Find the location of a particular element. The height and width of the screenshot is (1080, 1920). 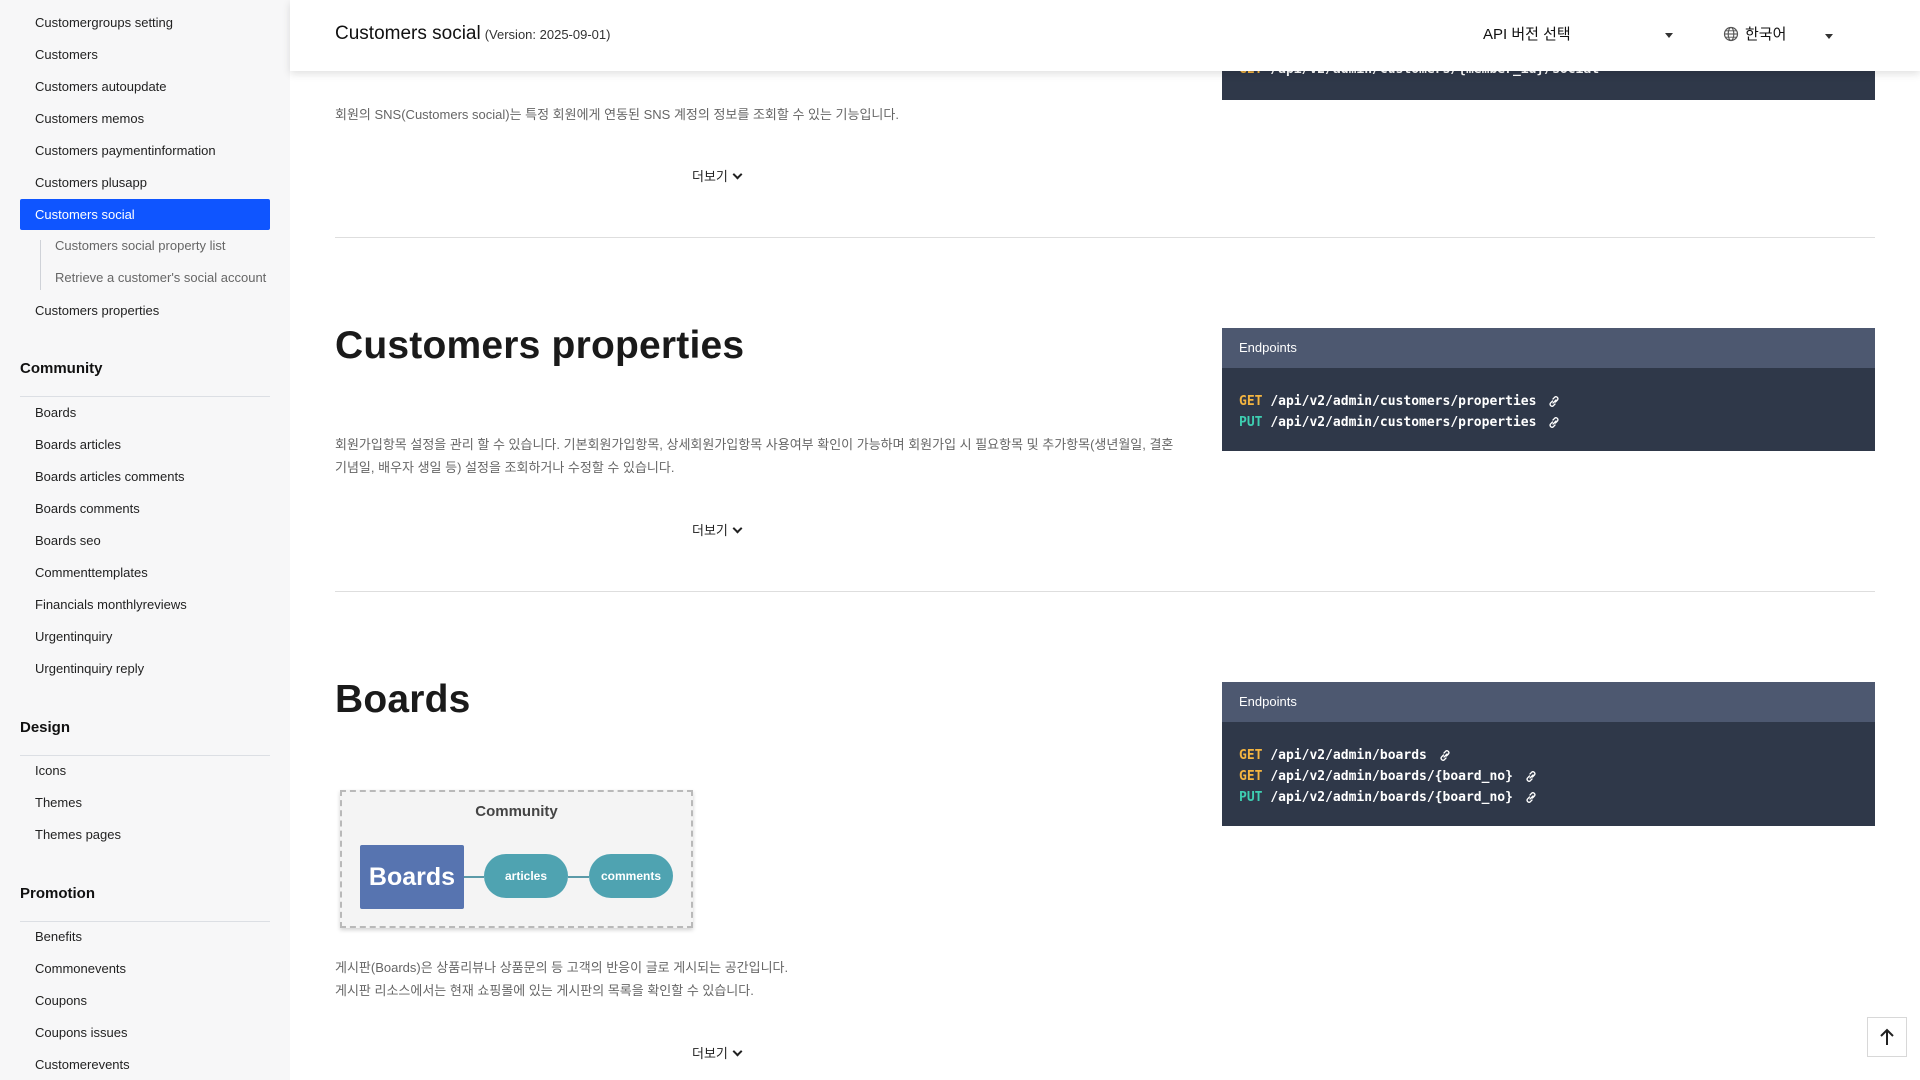

submenu-rail is located at coordinates (40, 265).